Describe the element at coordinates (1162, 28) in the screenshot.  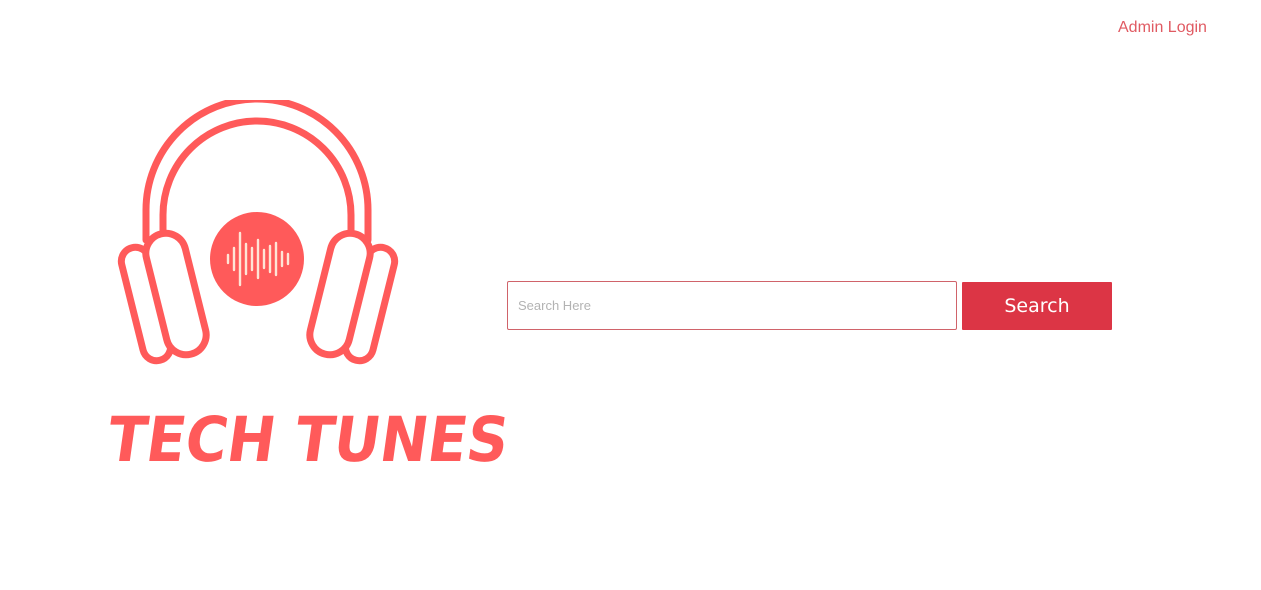
I see `admin-login-link: Admin Login` at that location.